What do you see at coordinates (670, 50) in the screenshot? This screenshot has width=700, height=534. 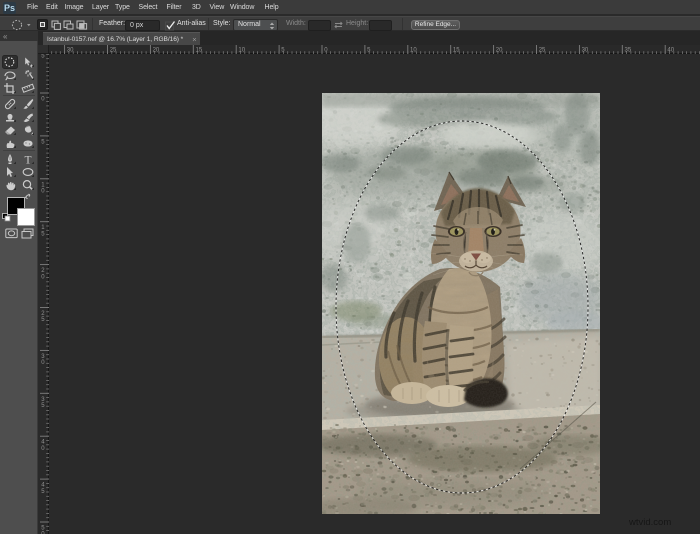 I see `svg-text: 40` at bounding box center [670, 50].